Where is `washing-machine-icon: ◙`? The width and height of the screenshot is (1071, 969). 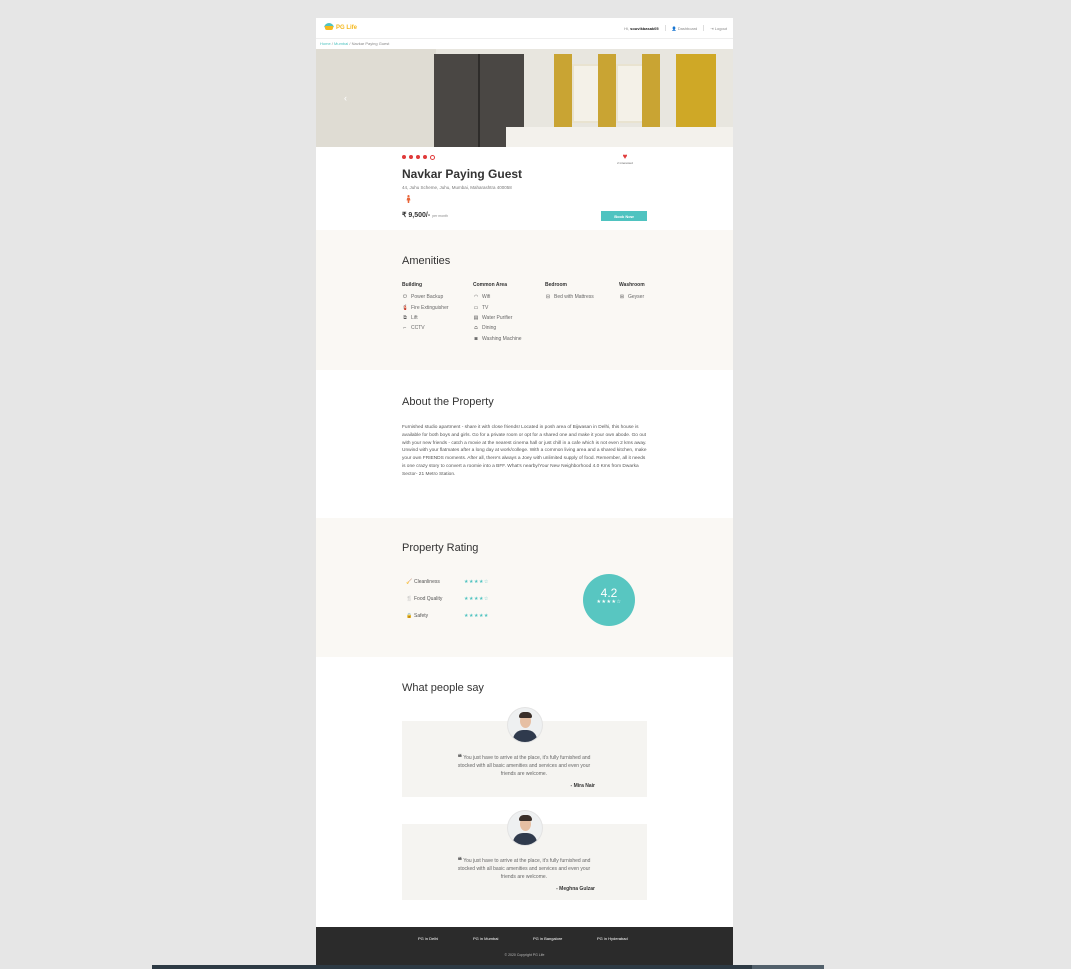
washing-machine-icon: ◙ is located at coordinates (476, 338).